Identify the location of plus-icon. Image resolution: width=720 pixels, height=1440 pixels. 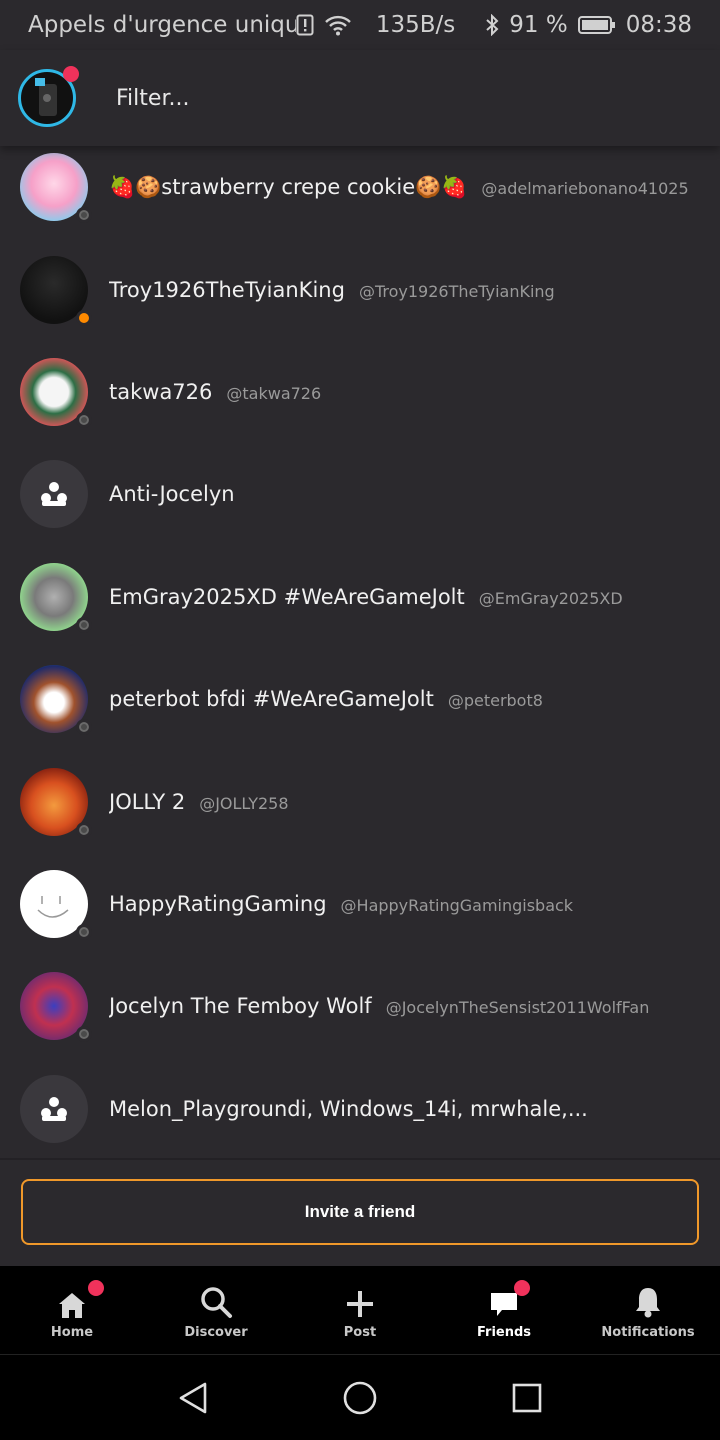
(360, 1304).